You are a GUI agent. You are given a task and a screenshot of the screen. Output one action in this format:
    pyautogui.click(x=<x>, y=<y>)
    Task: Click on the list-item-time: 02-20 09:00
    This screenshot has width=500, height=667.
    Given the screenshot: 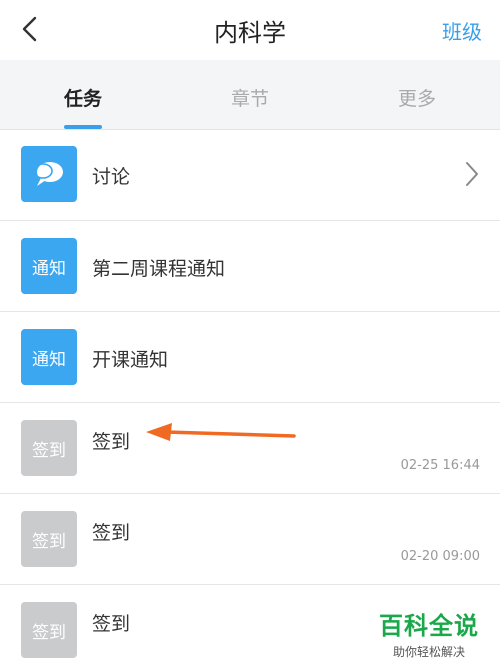 What is the action you would take?
    pyautogui.click(x=440, y=556)
    